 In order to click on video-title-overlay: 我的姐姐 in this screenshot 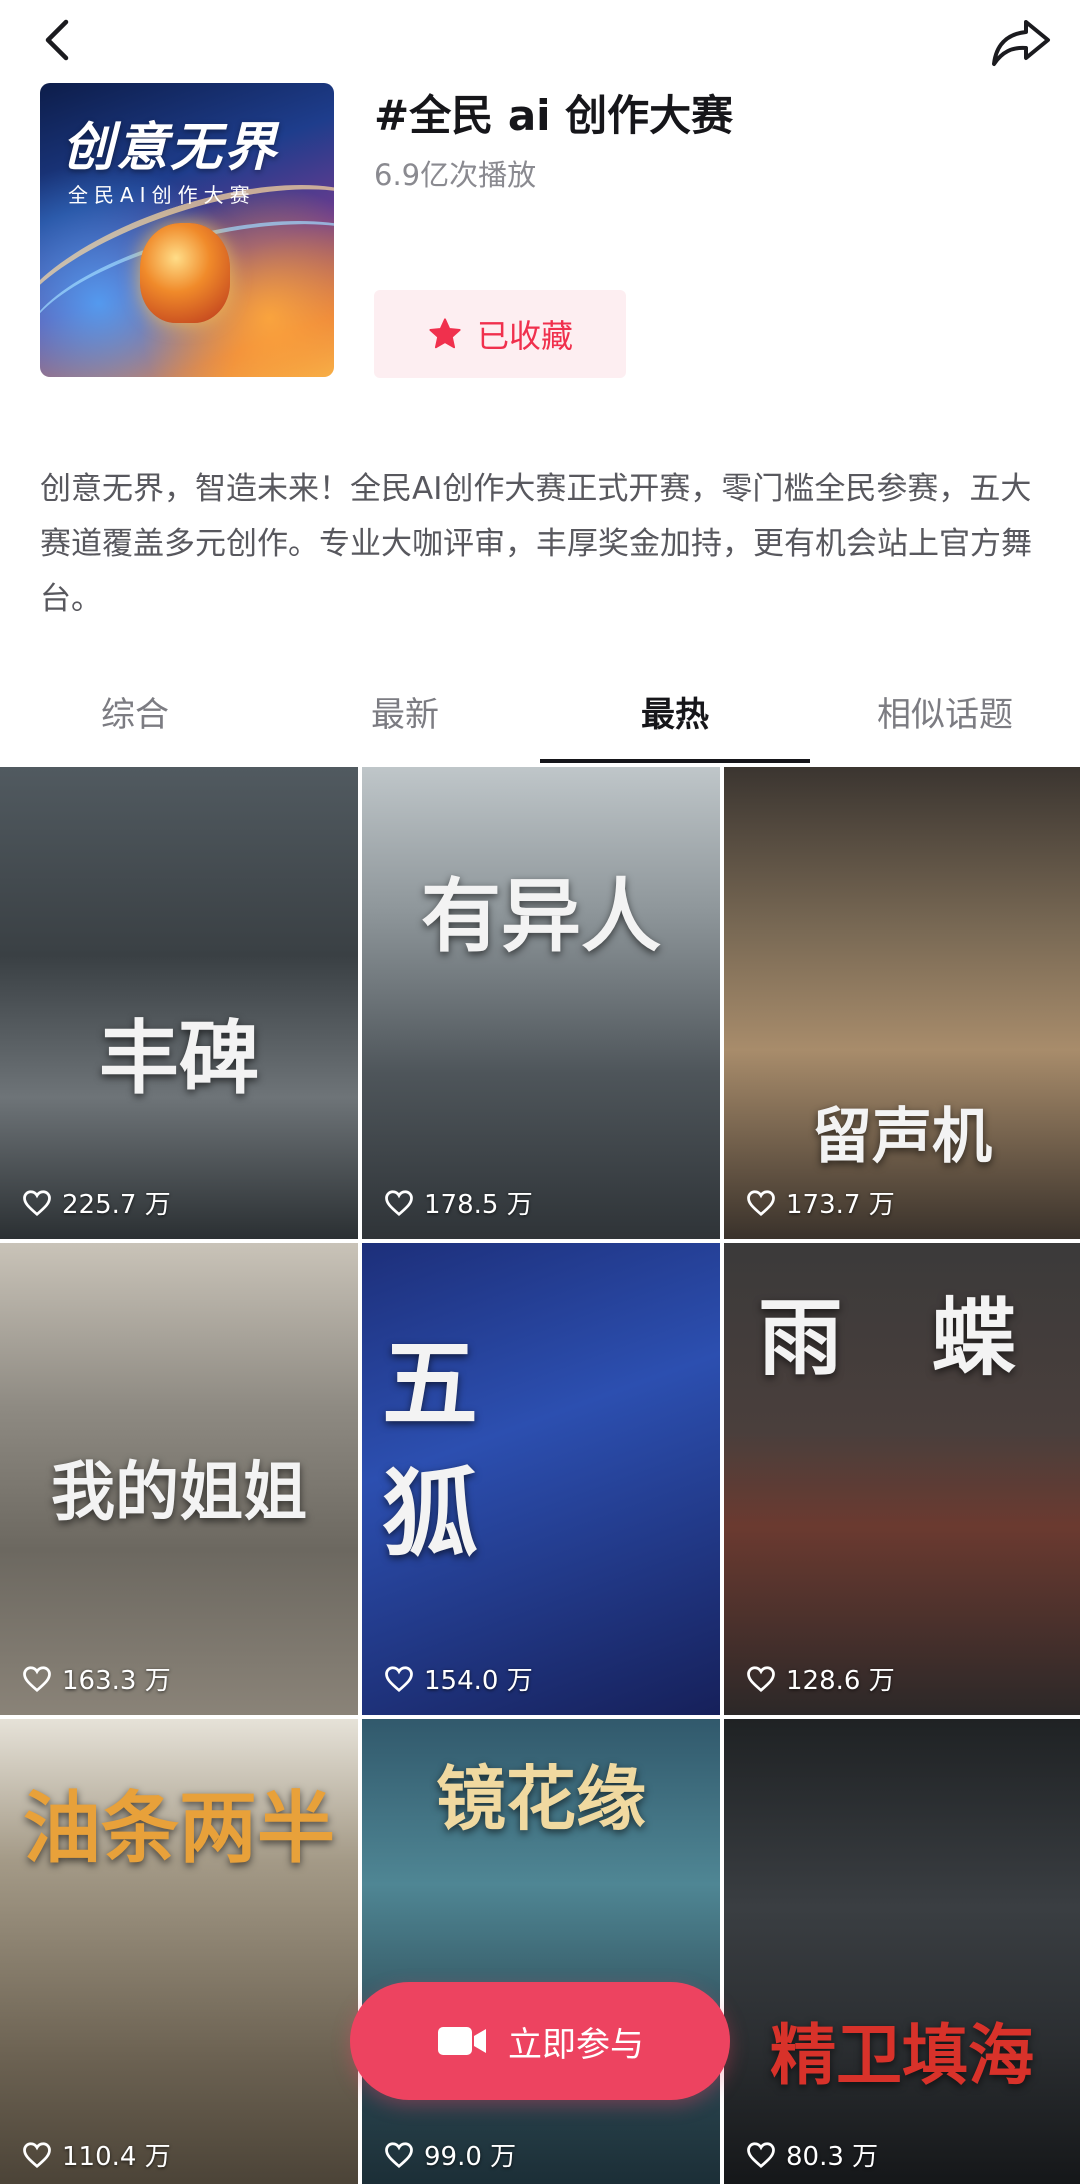, I will do `click(179, 1493)`.